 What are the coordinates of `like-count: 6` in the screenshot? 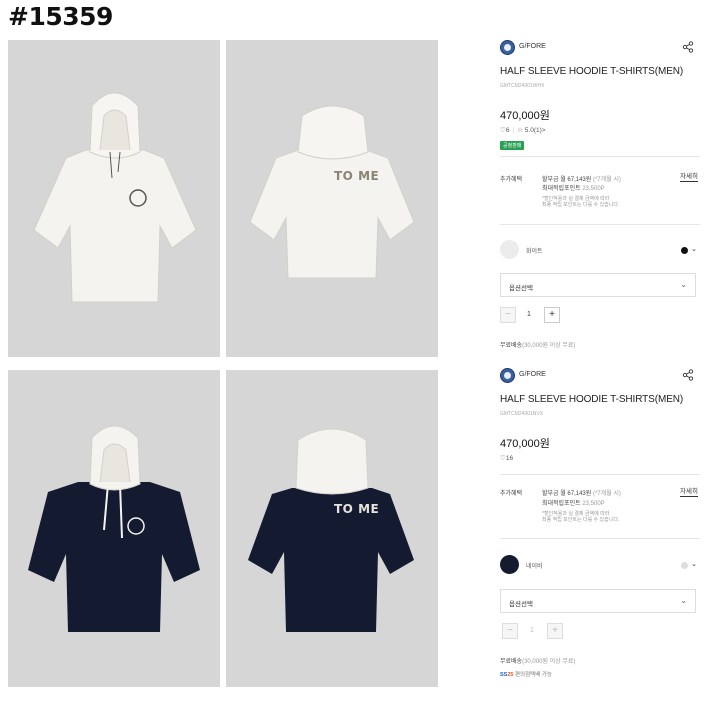 It's located at (507, 130).